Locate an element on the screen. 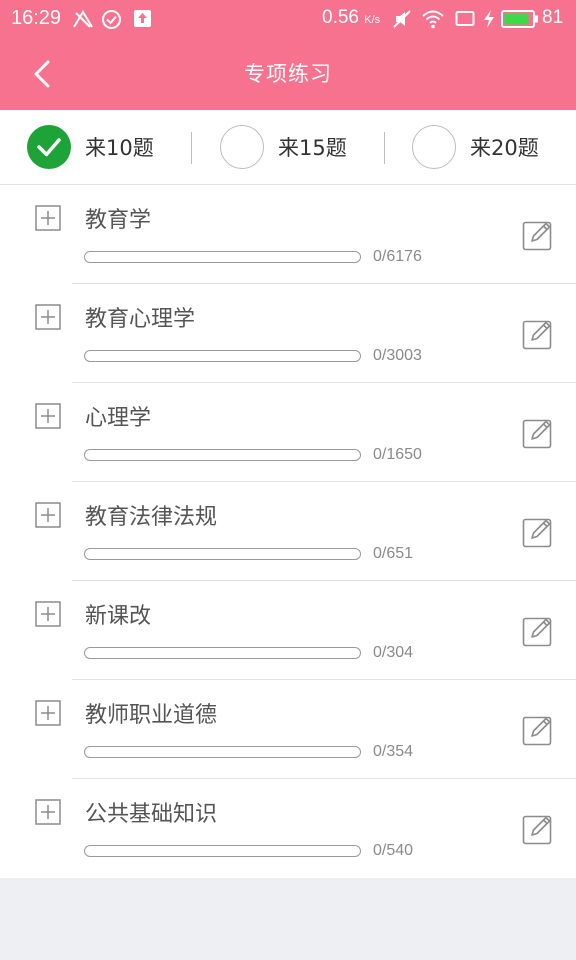  question-count-selector: 来10题 来15题 来20题 is located at coordinates (288, 147).